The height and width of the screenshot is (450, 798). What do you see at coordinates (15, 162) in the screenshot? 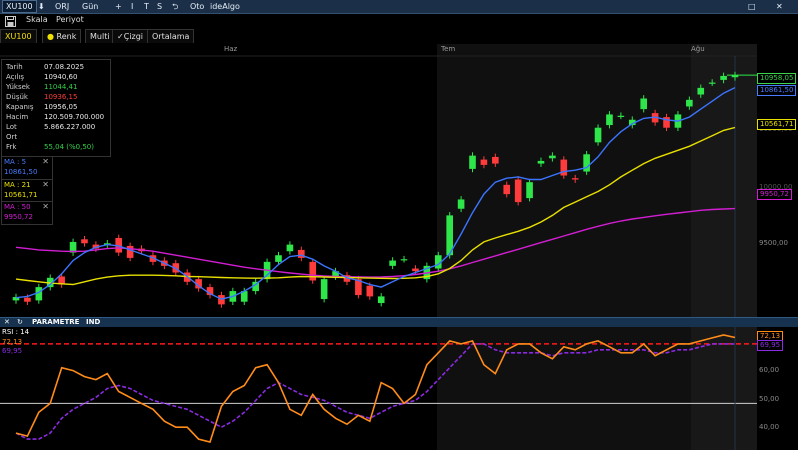
I see `ma5-label: MA : 5` at bounding box center [15, 162].